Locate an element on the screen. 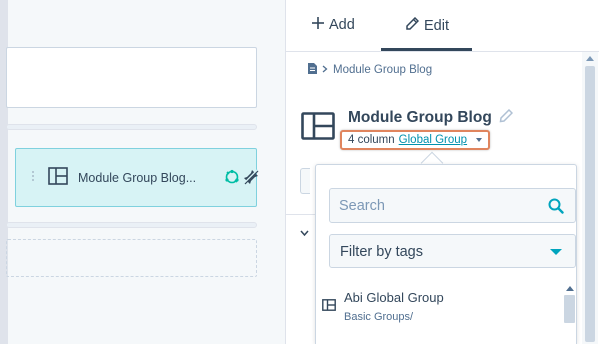 Image resolution: width=599 pixels, height=344 pixels. dropdown-scrollbar is located at coordinates (570, 312).